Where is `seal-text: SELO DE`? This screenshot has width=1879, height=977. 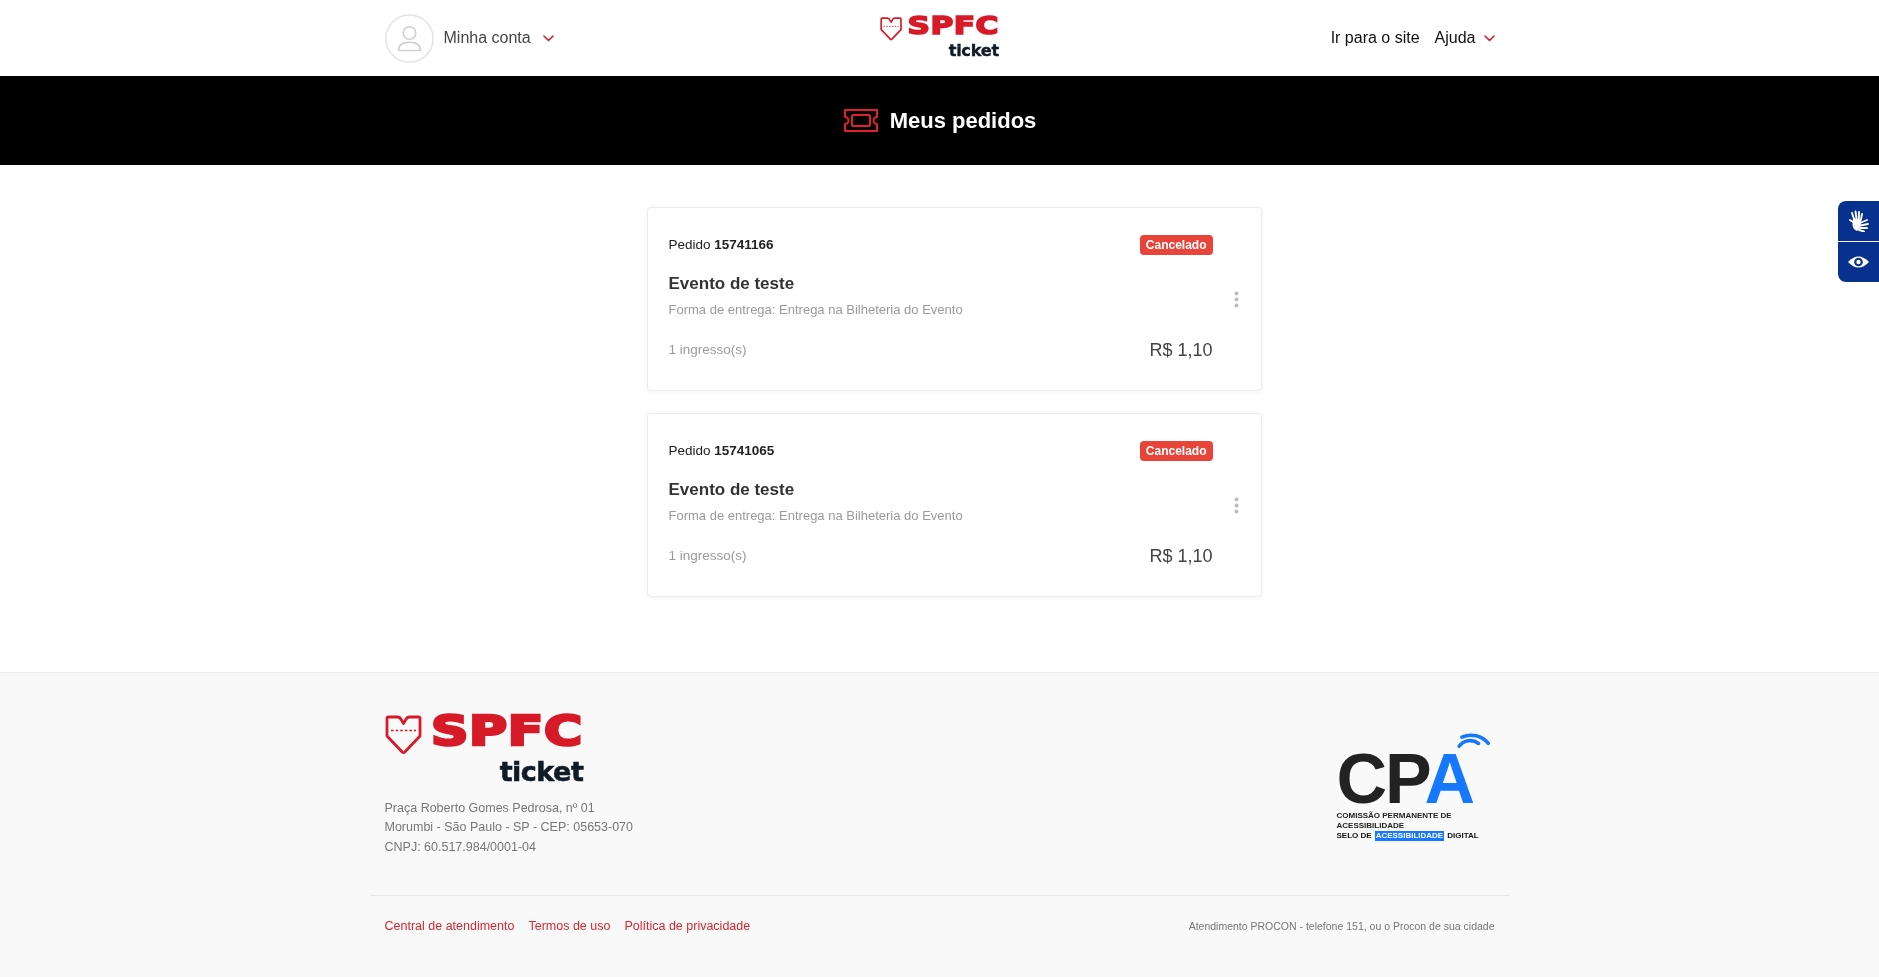
seal-text: SELO DE is located at coordinates (1354, 836).